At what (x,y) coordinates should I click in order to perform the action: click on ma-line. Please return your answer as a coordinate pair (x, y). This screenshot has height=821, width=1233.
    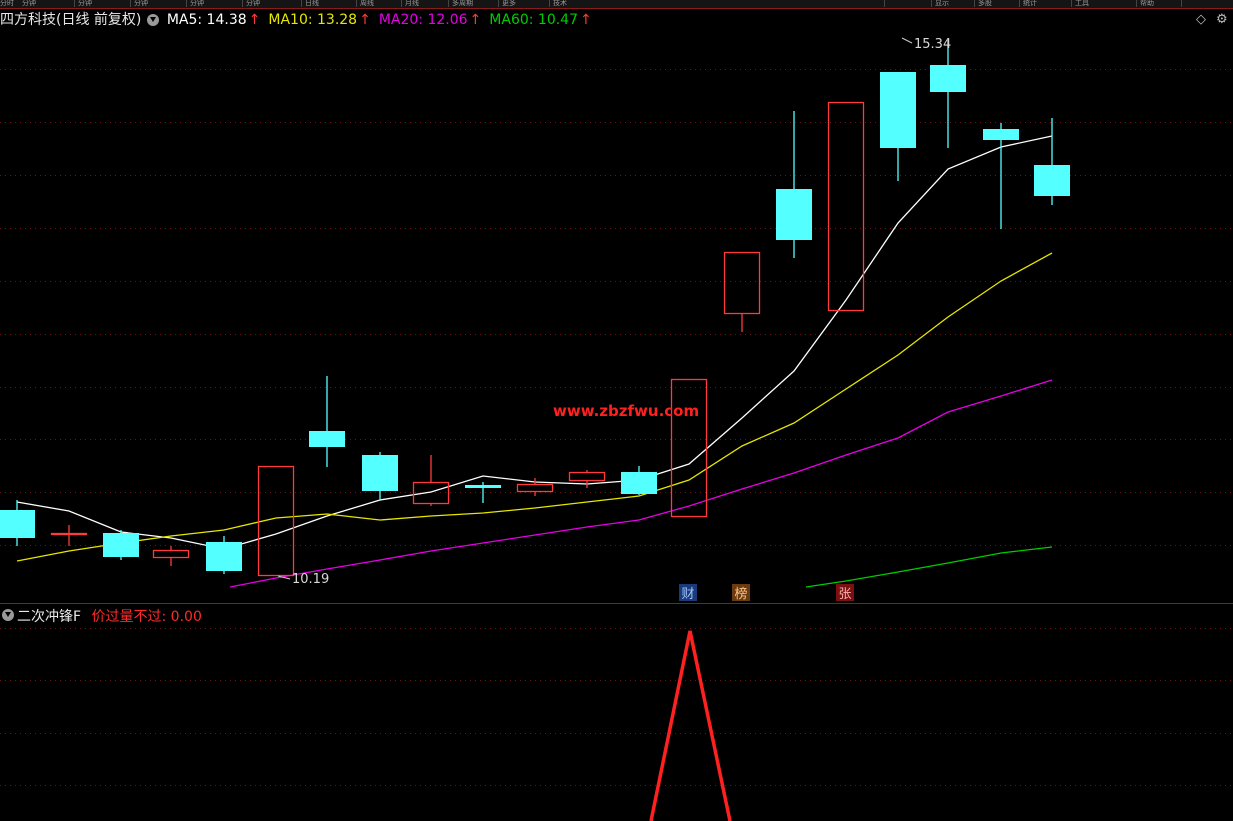
    Looking at the image, I should click on (929, 567).